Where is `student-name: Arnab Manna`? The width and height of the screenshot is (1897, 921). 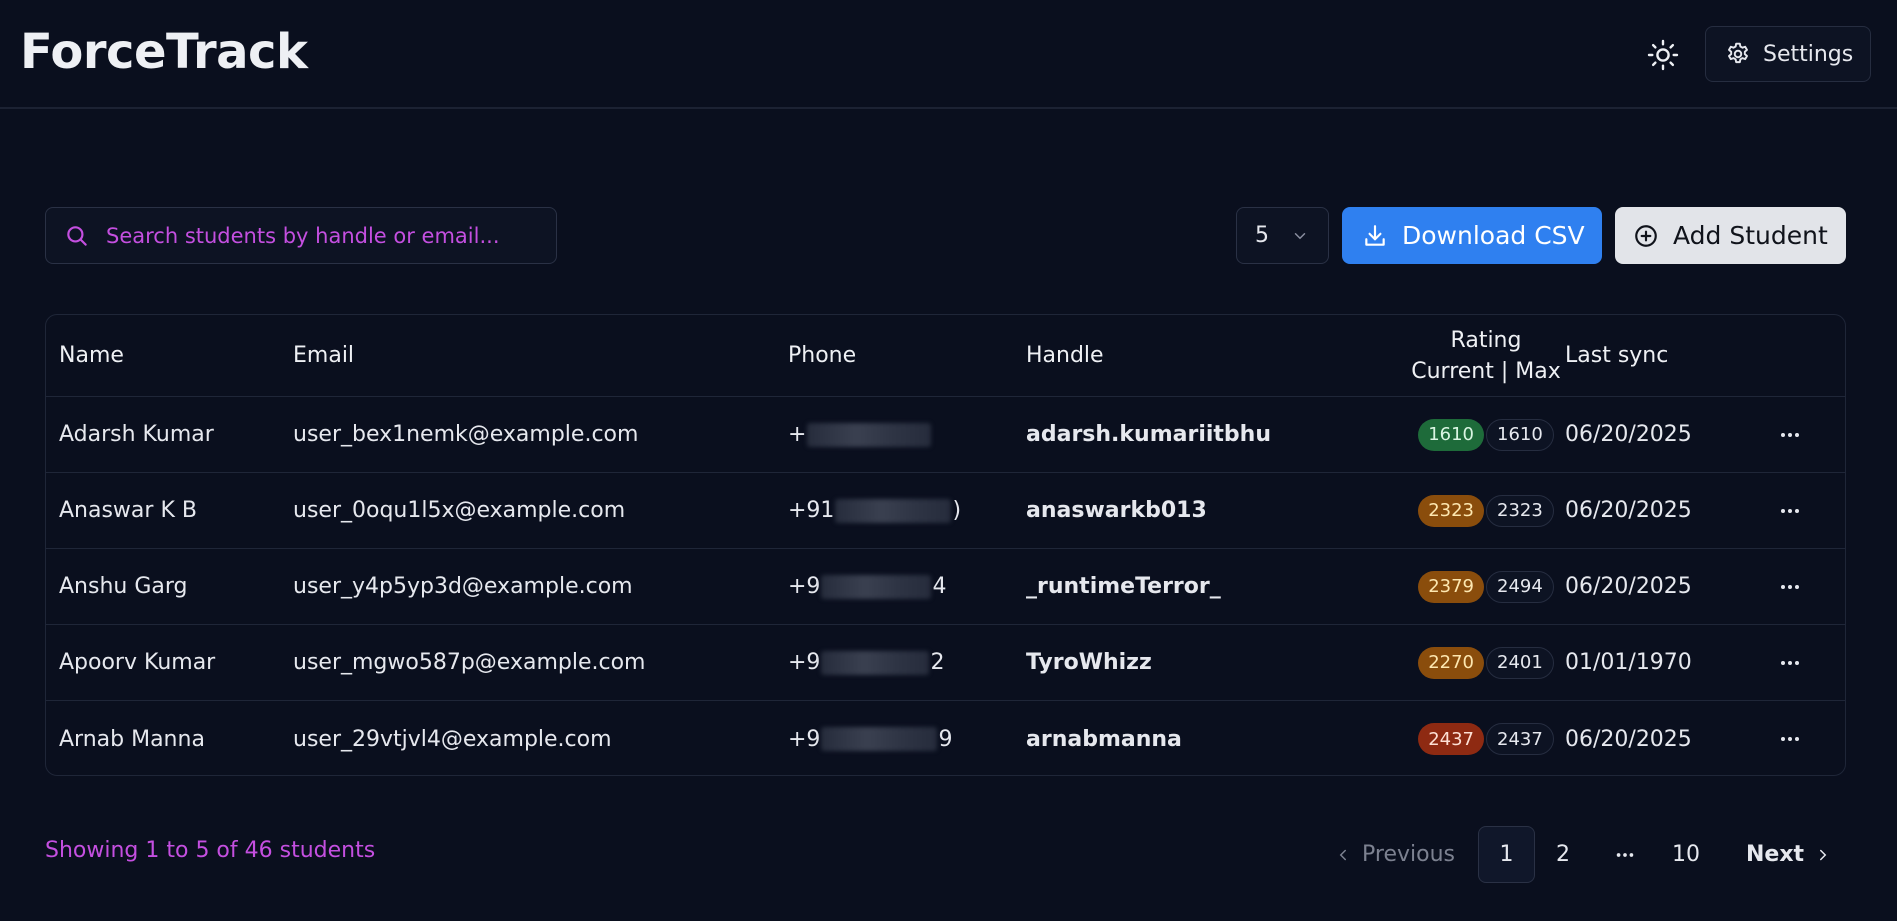
student-name: Arnab Manna is located at coordinates (132, 739).